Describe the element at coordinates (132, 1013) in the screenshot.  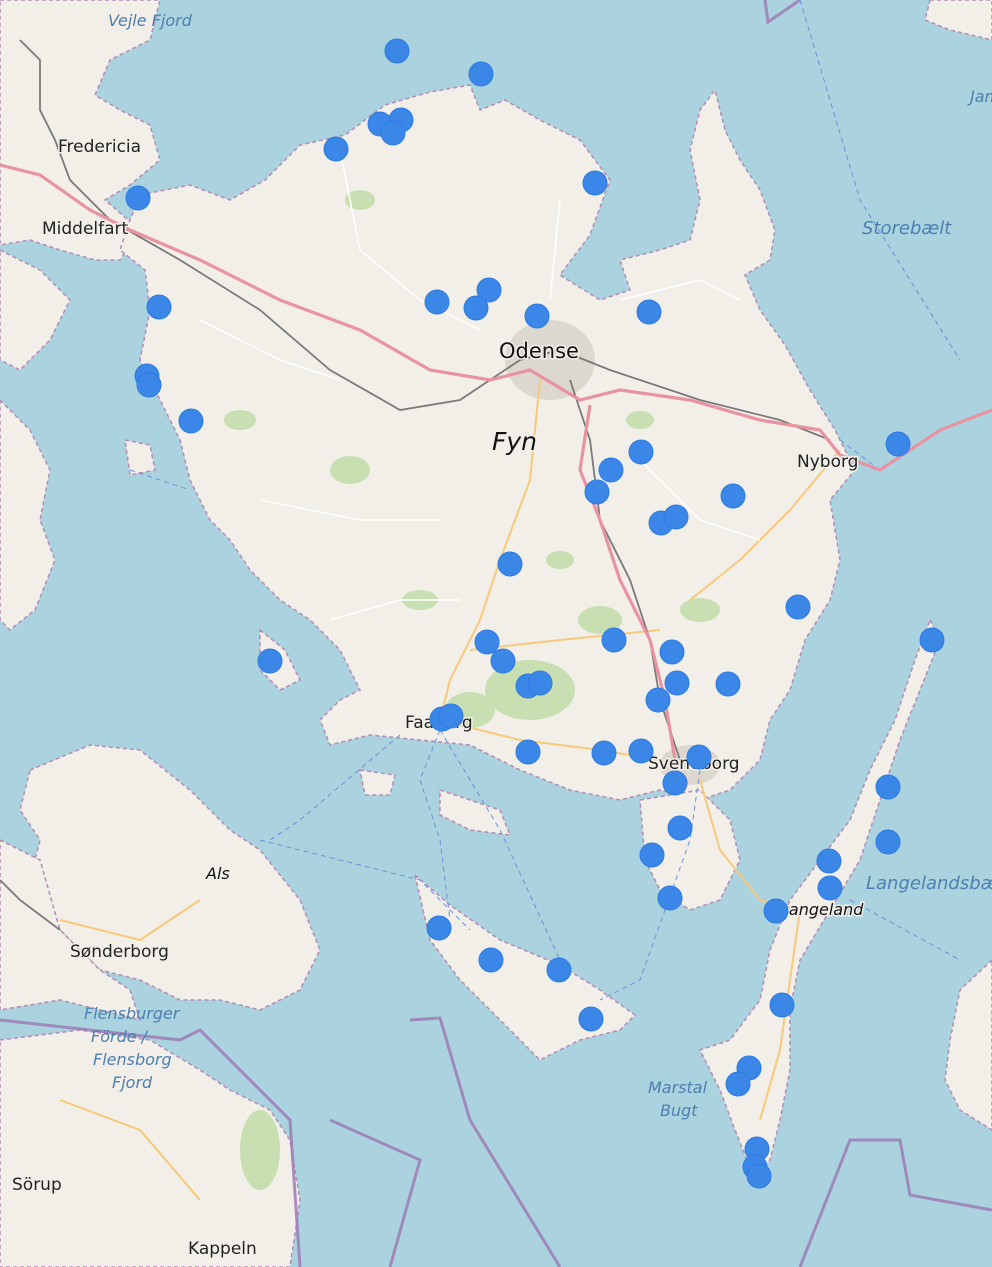
I see `label-flensburg-1: Flensburger` at that location.